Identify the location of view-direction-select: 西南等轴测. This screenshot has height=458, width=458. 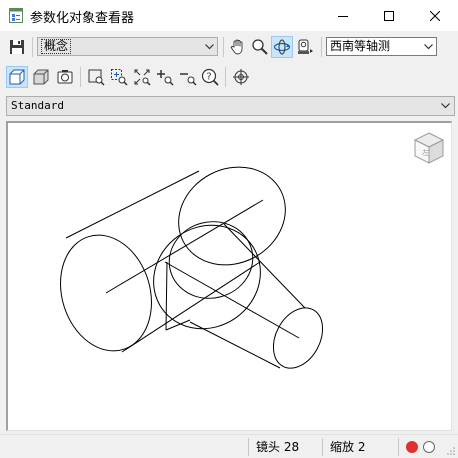
(381, 46).